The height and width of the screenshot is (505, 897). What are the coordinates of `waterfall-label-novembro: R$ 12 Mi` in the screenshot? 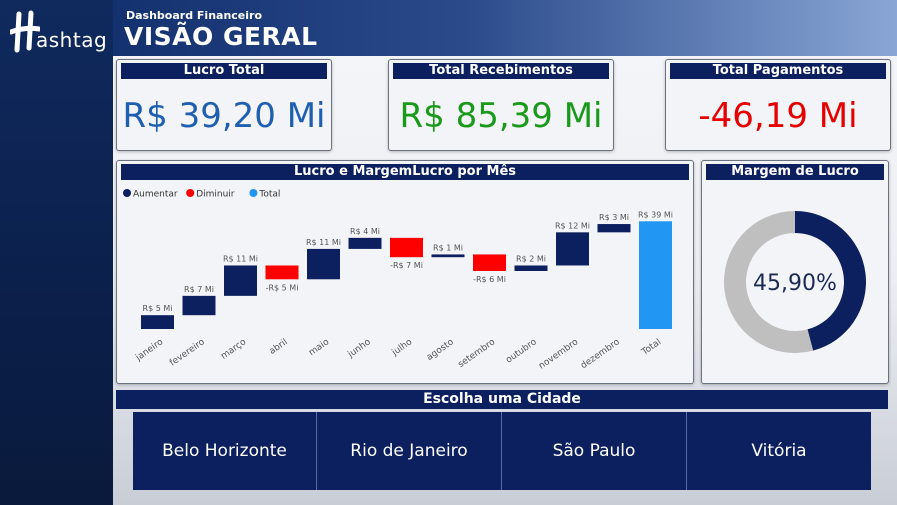 It's located at (572, 225).